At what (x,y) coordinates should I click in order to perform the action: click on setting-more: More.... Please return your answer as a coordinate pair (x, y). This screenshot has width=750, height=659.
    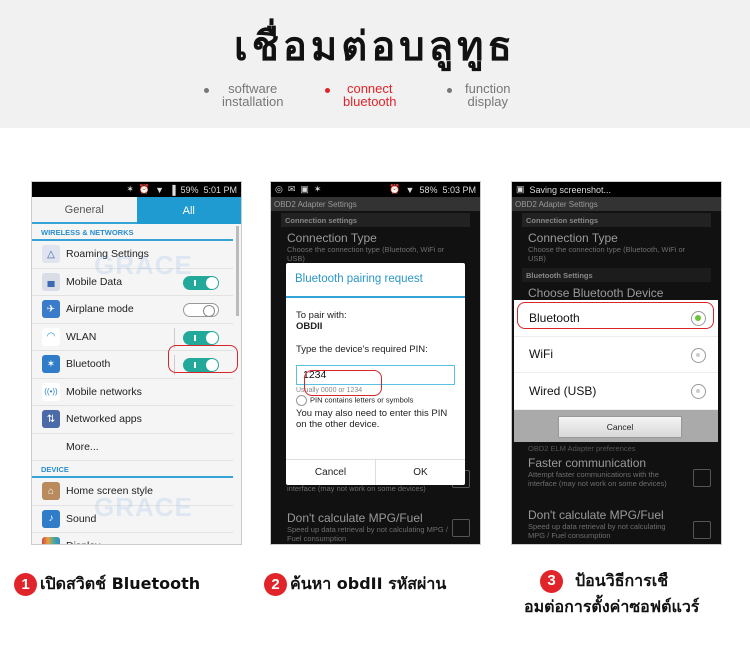
    Looking at the image, I should click on (132, 447).